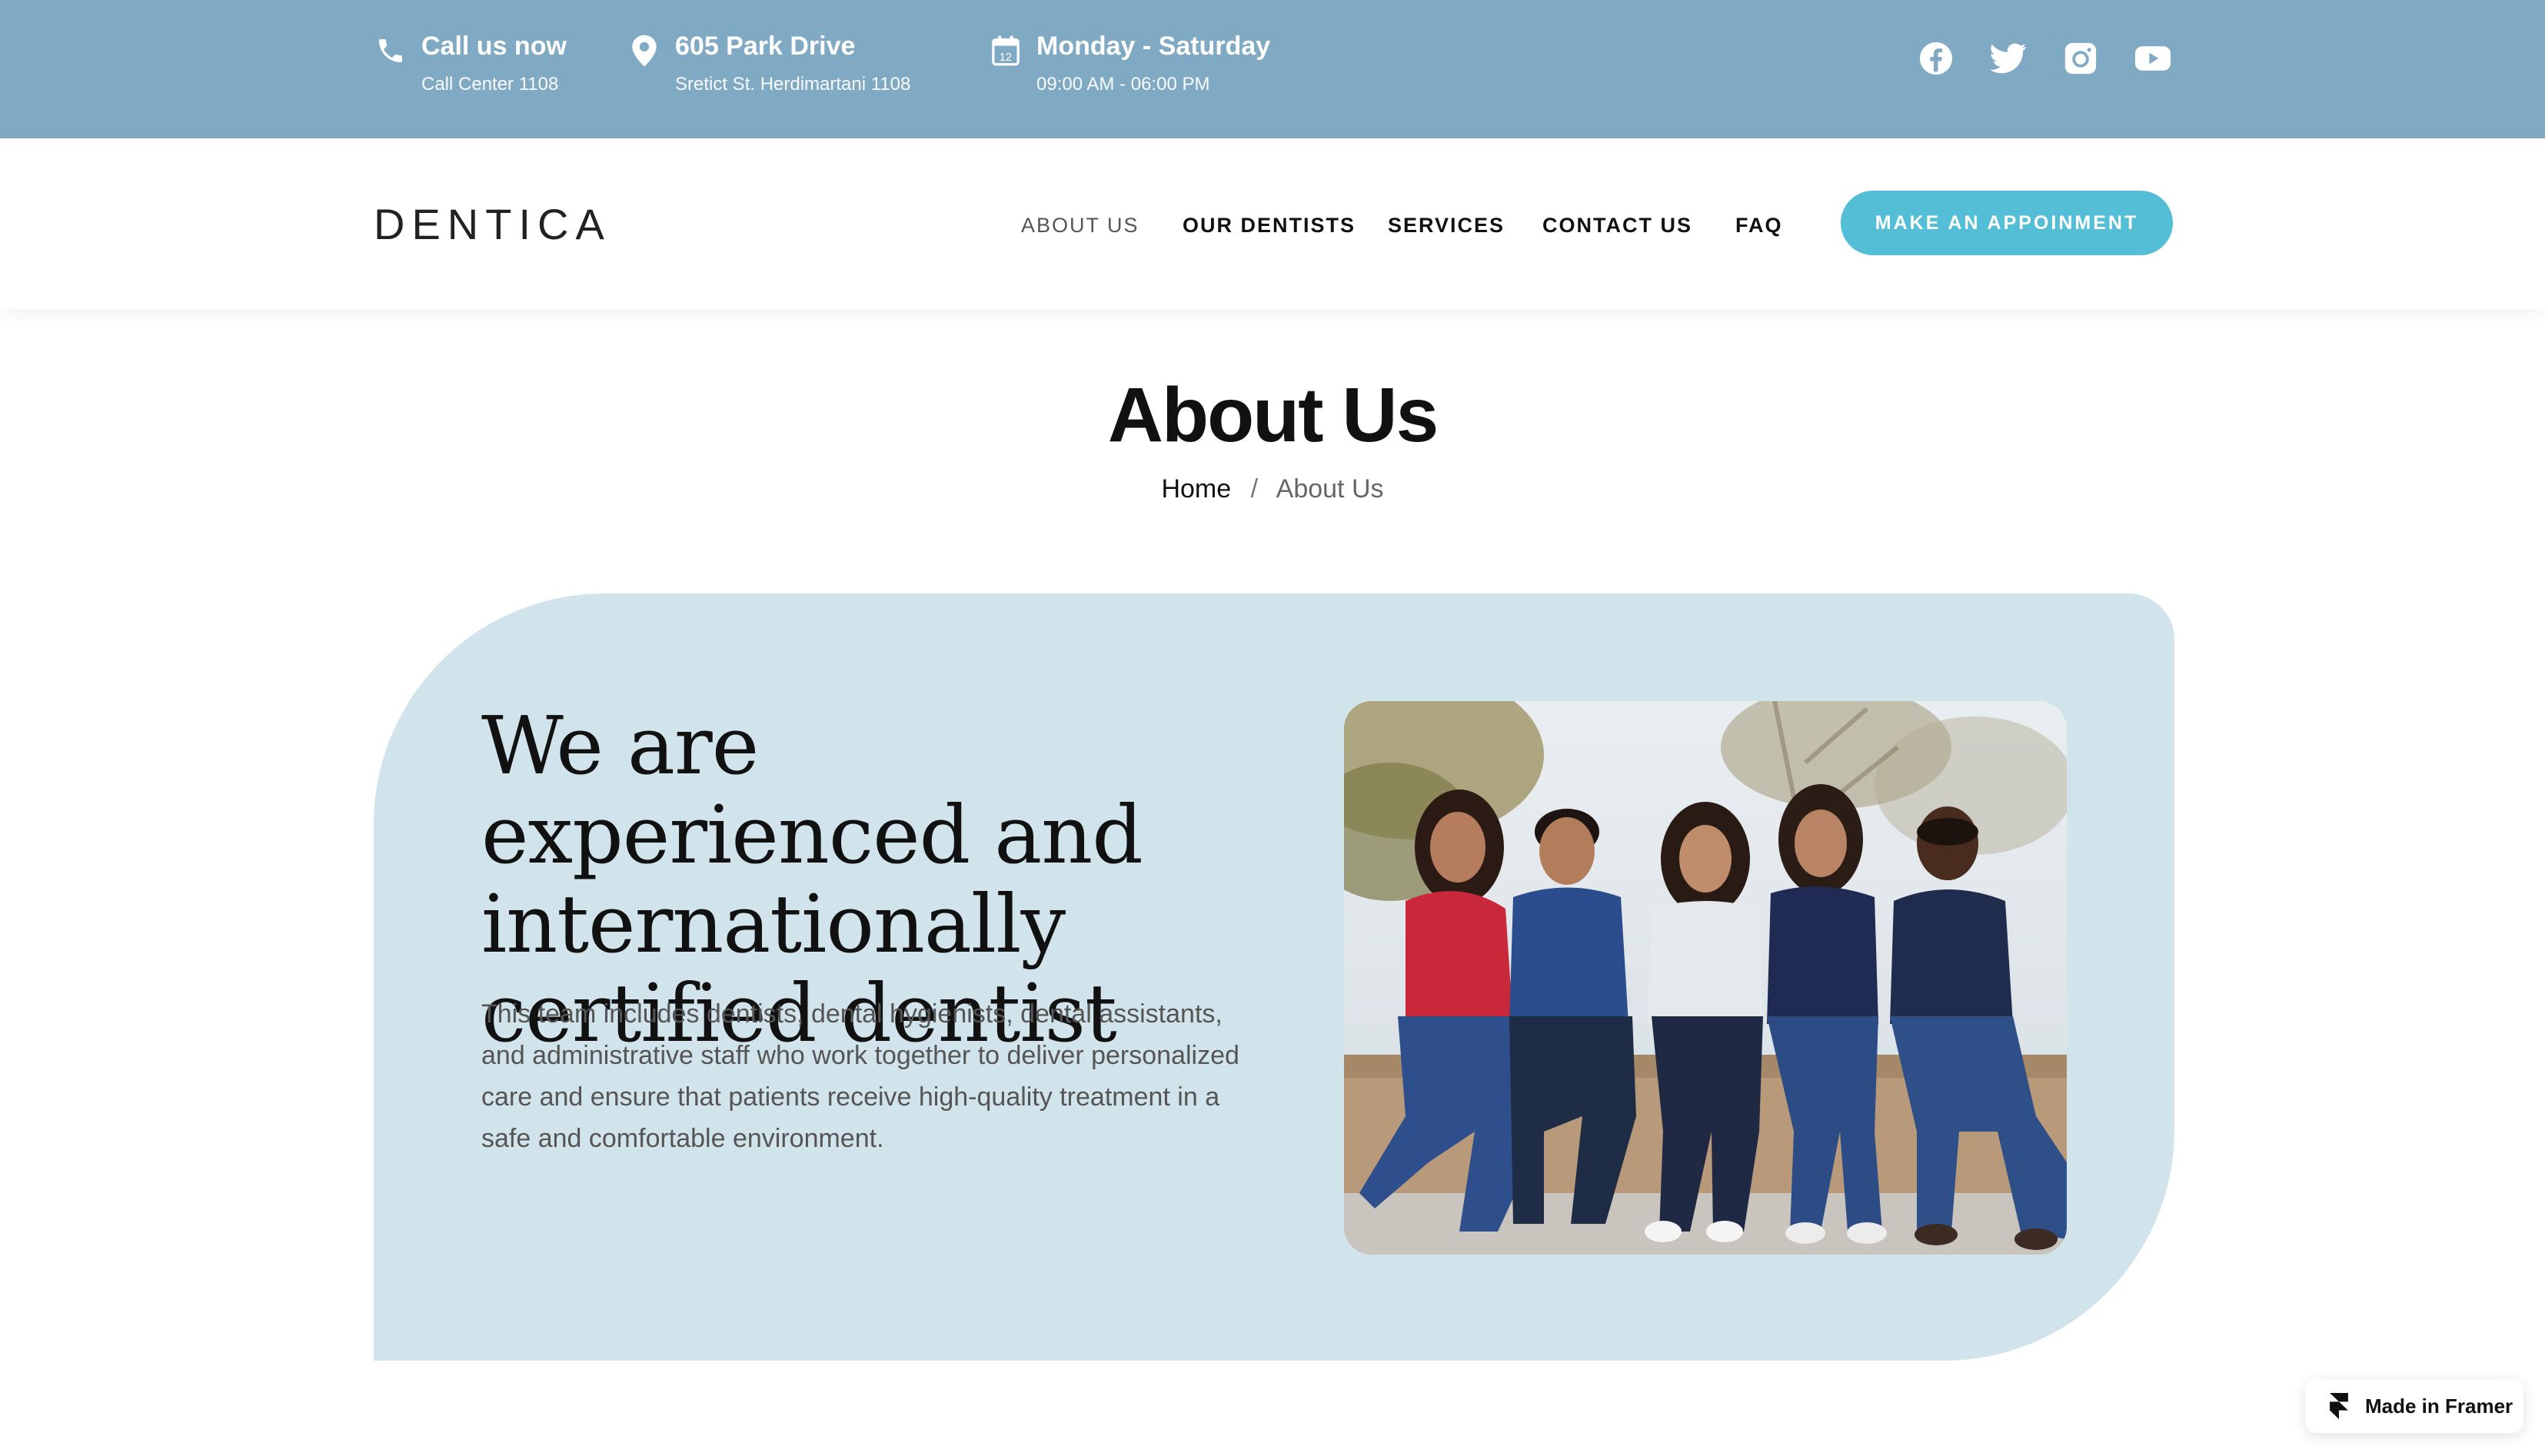 Image resolution: width=2545 pixels, height=1456 pixels. What do you see at coordinates (1080, 225) in the screenshot?
I see `nav-item-about-us: ABOUT US` at bounding box center [1080, 225].